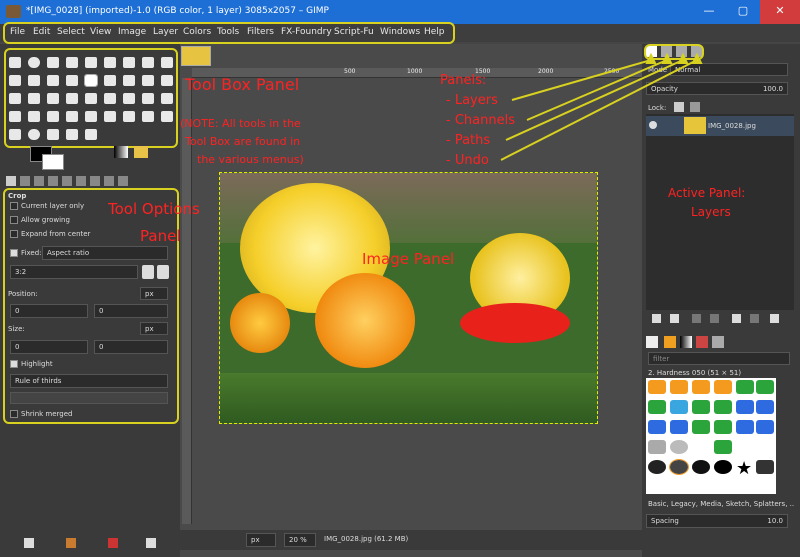  What do you see at coordinates (594, 100) in the screenshot?
I see `arrow-paths` at bounding box center [594, 100].